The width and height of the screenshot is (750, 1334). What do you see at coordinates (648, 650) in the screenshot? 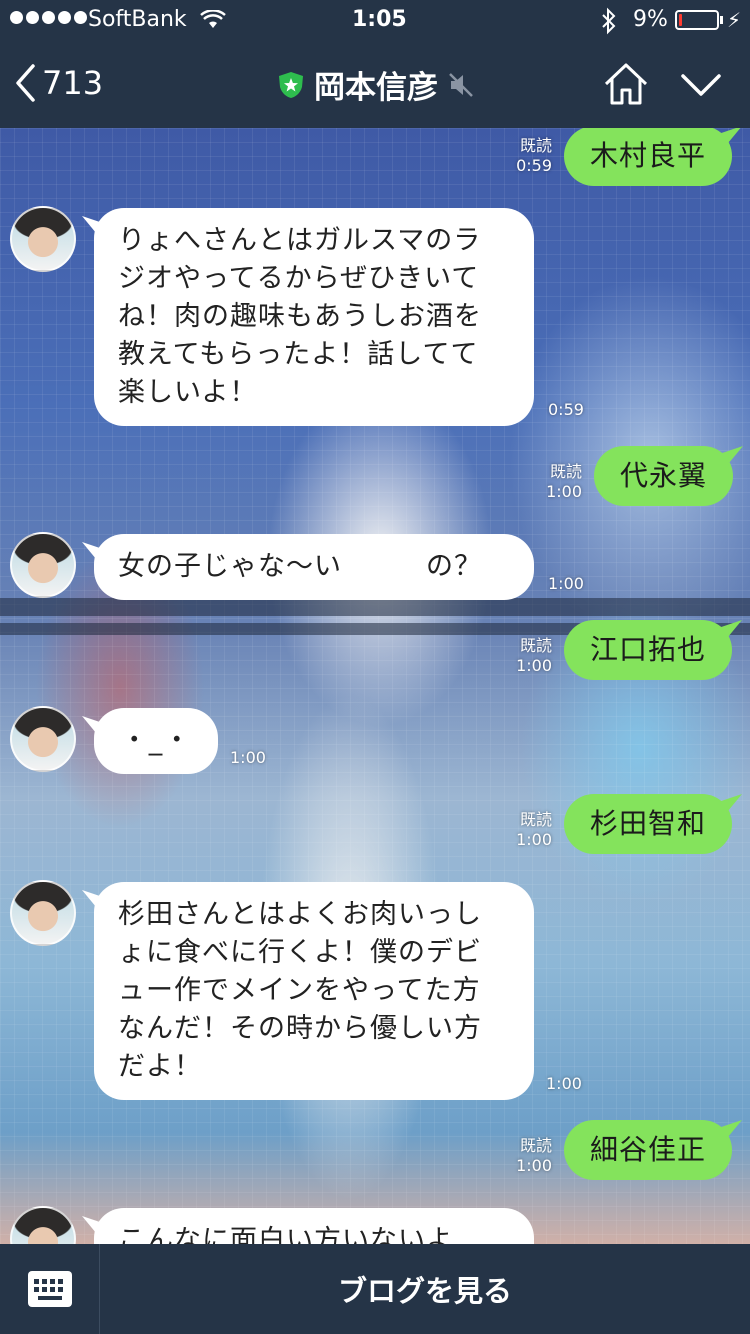
I see `sent-message-bubble: 江口拓也` at bounding box center [648, 650].